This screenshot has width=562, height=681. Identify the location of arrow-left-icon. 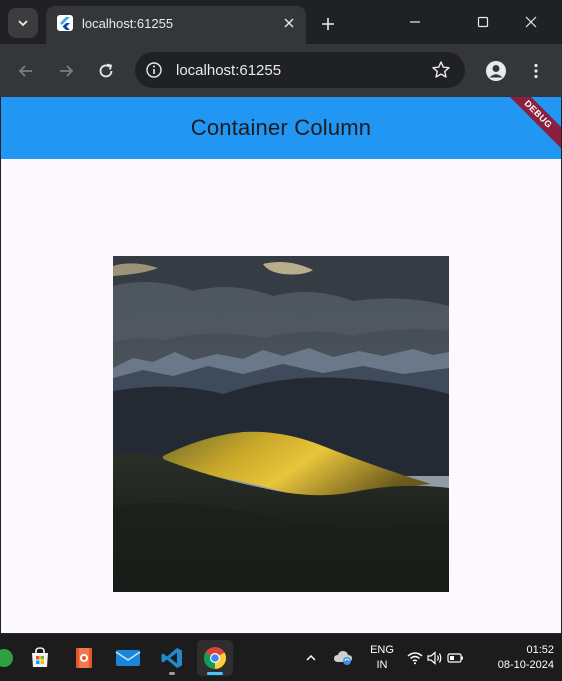
(25, 71).